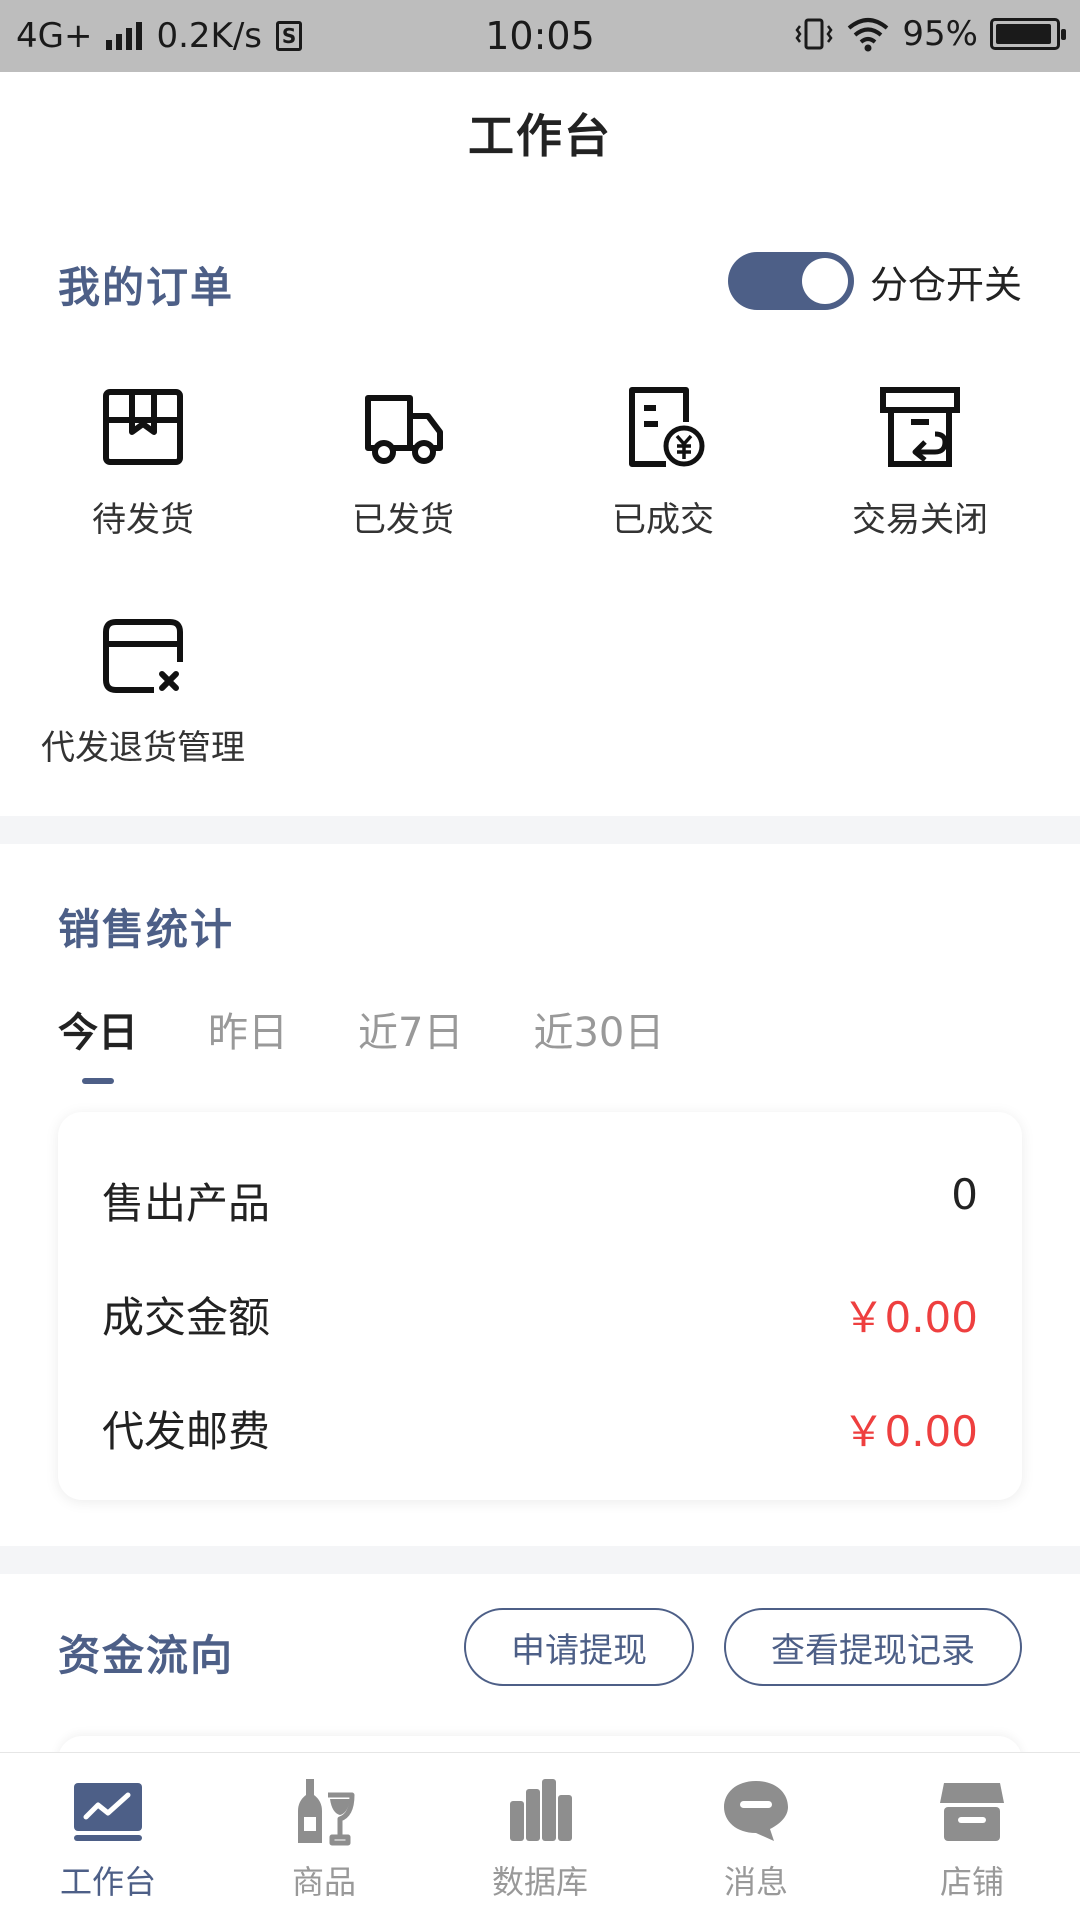  Describe the element at coordinates (920, 520) in the screenshot. I see `order-label-closed: 交易关闭` at that location.